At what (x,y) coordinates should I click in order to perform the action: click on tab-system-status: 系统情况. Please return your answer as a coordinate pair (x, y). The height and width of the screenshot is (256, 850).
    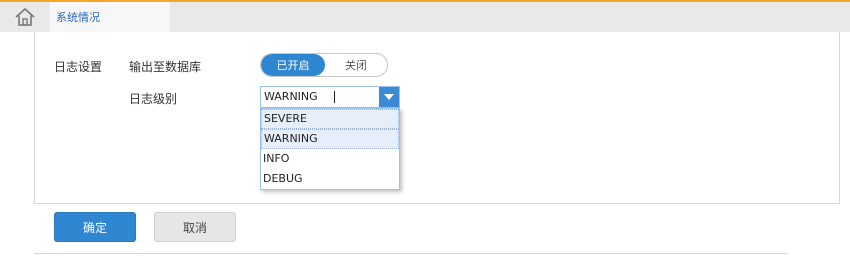
    Looking at the image, I should click on (110, 17).